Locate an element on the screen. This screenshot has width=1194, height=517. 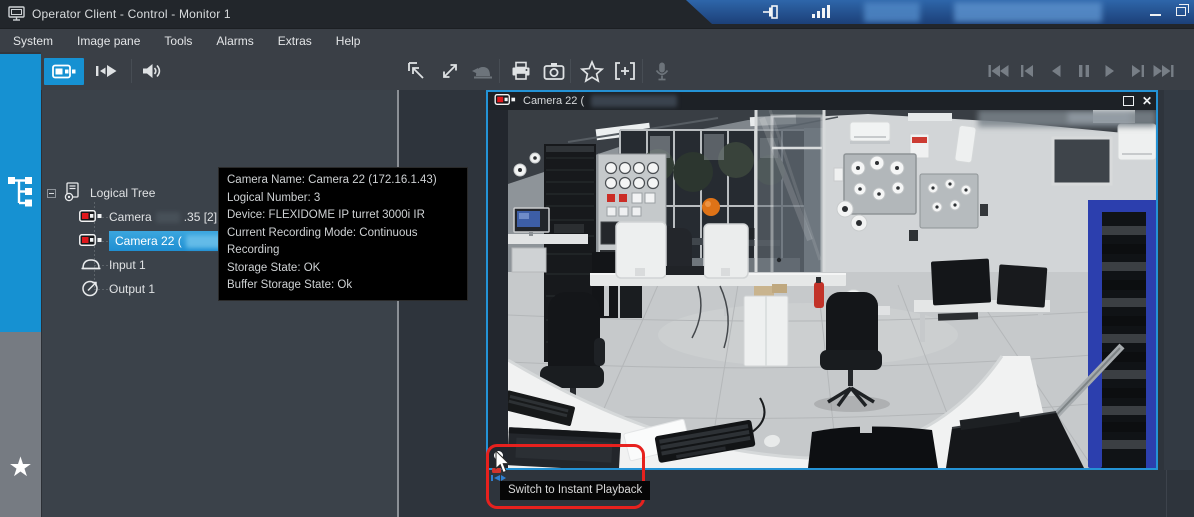
jump-to-start-icon is located at coordinates (998, 71).